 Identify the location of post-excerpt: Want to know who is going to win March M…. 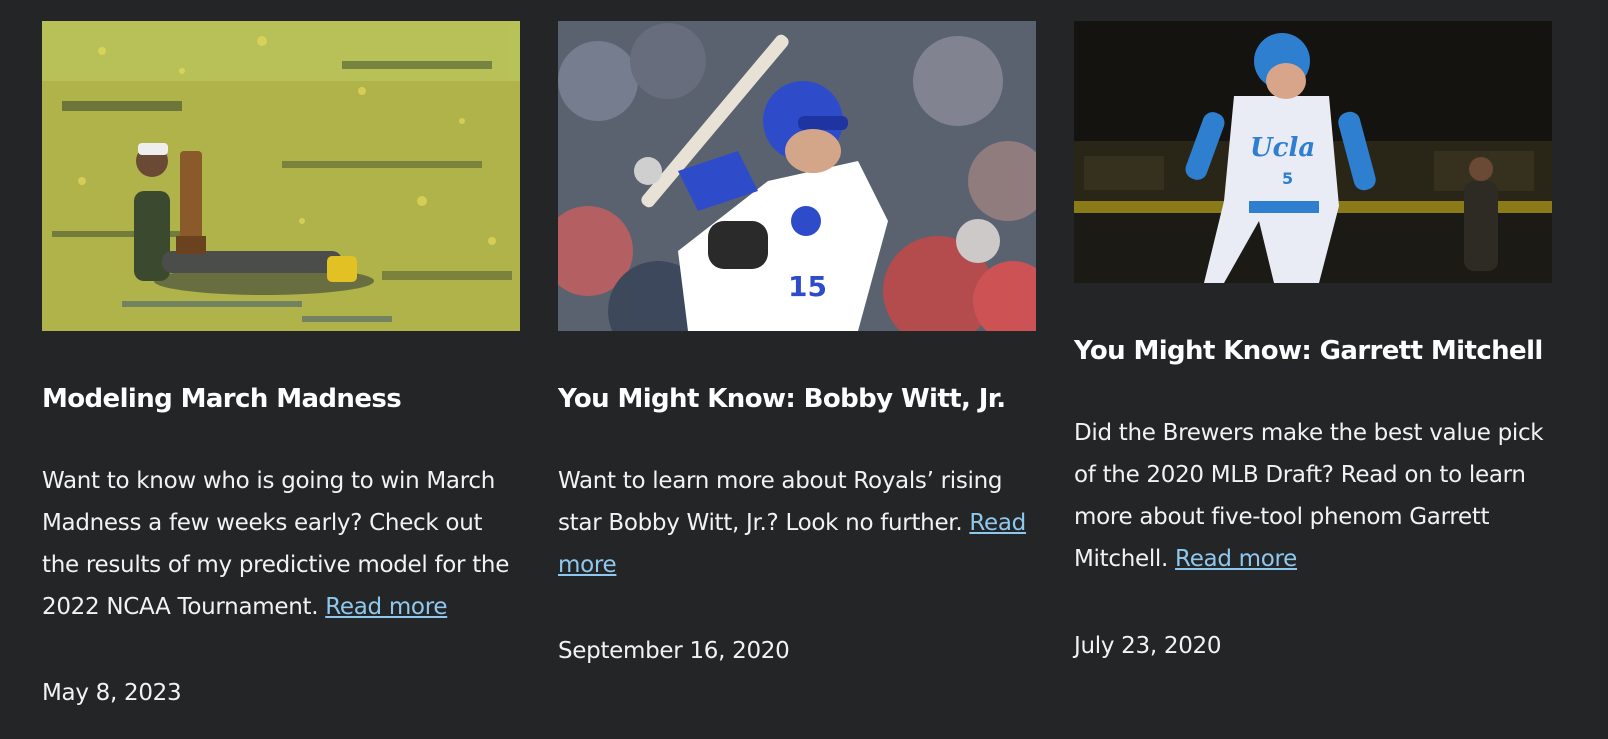
(281, 544).